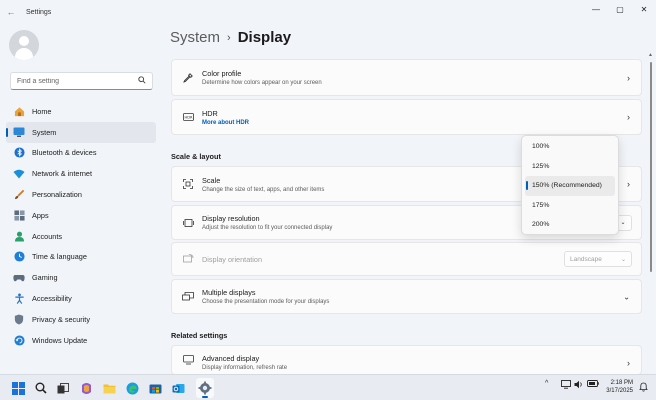  Describe the element at coordinates (44, 132) in the screenshot. I see `sidebar-item-label: System` at that location.